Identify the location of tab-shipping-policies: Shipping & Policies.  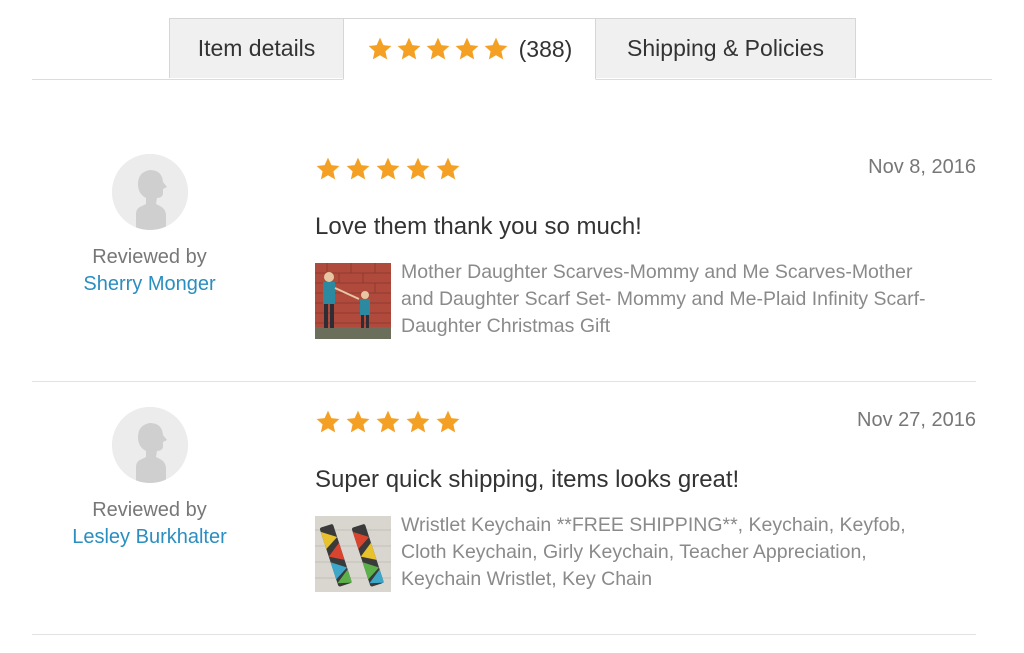
(725, 48).